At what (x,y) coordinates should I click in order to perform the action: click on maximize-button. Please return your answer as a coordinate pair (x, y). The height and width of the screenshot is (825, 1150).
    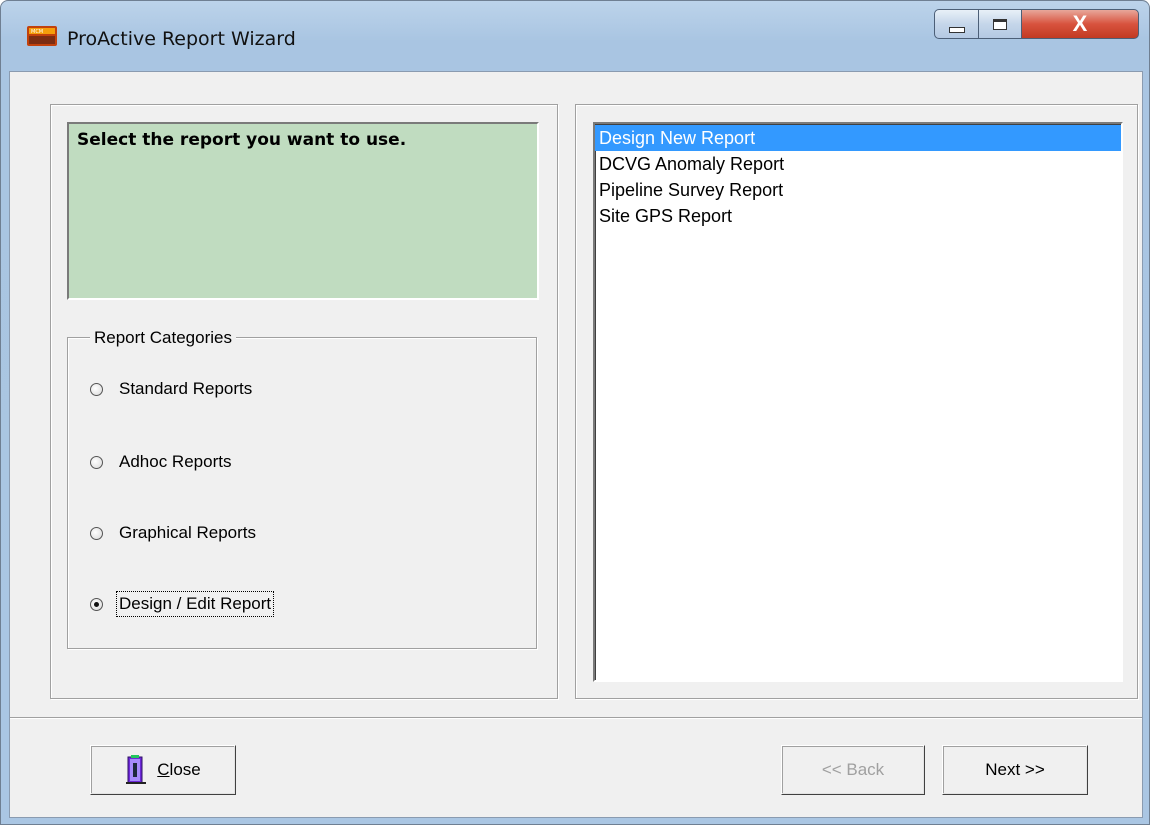
    Looking at the image, I should click on (1000, 24).